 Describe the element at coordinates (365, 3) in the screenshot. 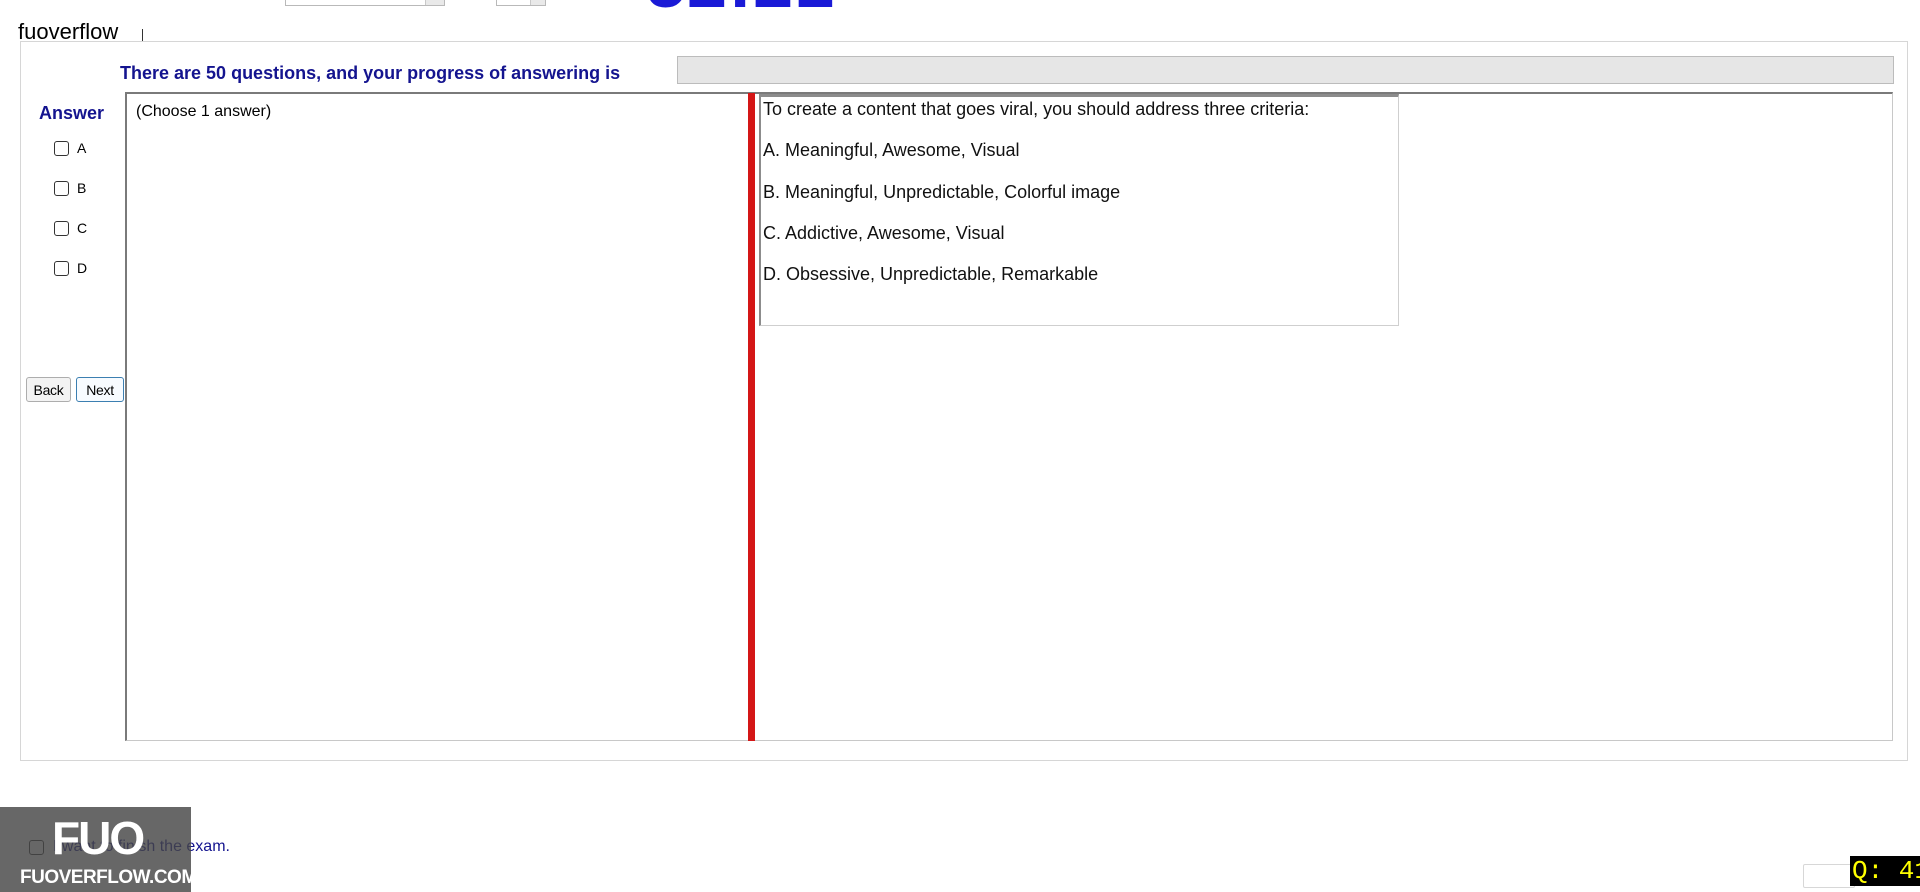

I see `top-dropdown` at that location.